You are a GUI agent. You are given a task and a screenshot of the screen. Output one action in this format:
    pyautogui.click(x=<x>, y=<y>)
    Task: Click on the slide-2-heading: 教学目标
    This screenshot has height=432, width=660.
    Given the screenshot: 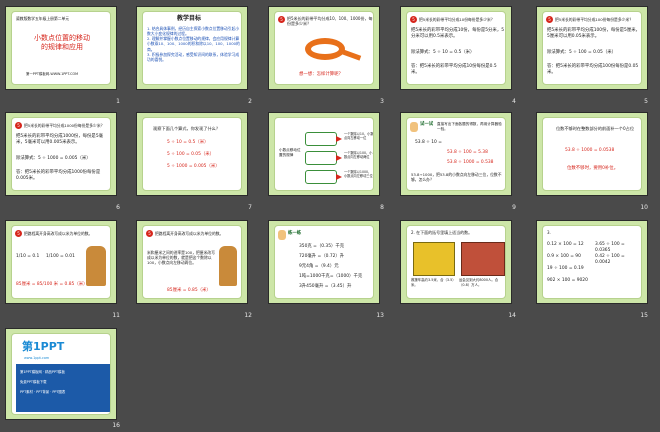 What is the action you would take?
    pyautogui.click(x=189, y=18)
    